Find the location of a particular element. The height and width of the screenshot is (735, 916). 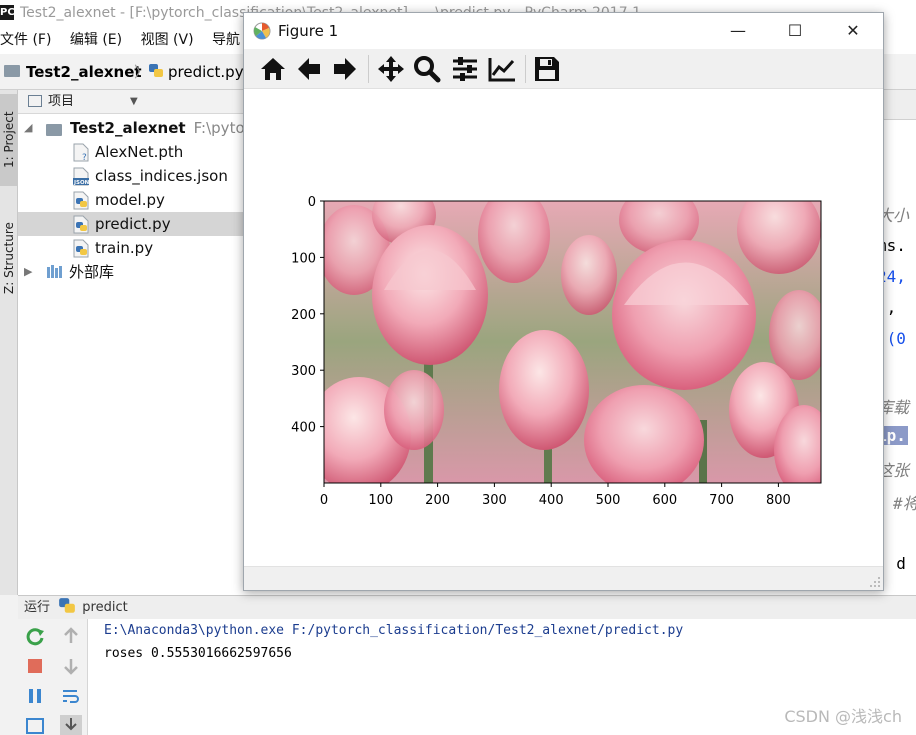

svg-text: JSON is located at coordinates (81, 183).